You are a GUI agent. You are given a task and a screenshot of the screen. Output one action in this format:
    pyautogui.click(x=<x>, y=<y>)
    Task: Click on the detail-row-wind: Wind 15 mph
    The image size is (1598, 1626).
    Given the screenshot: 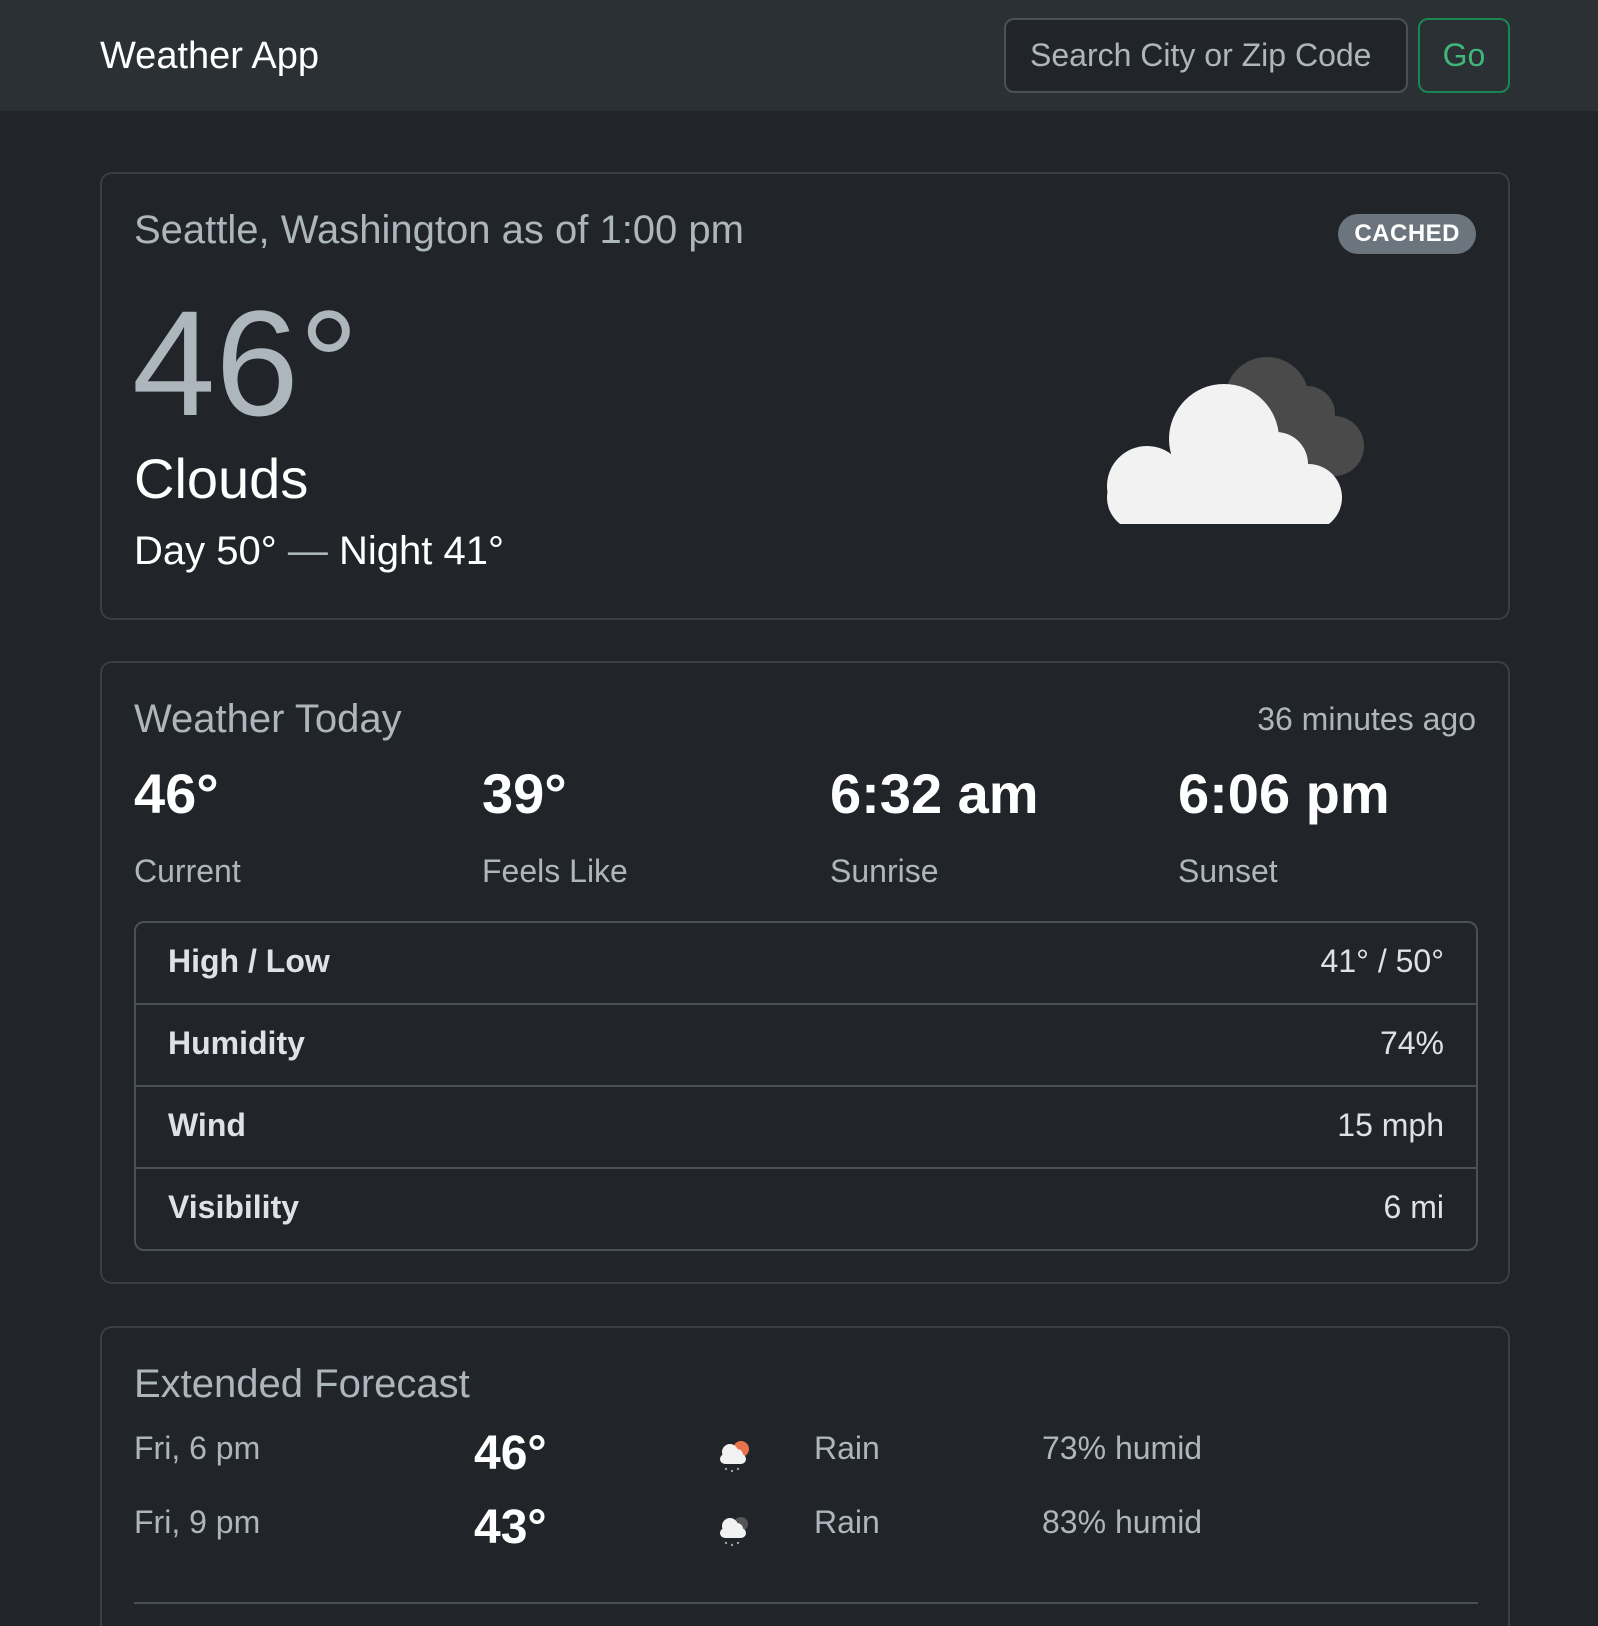 What is the action you would take?
    pyautogui.click(x=806, y=1128)
    